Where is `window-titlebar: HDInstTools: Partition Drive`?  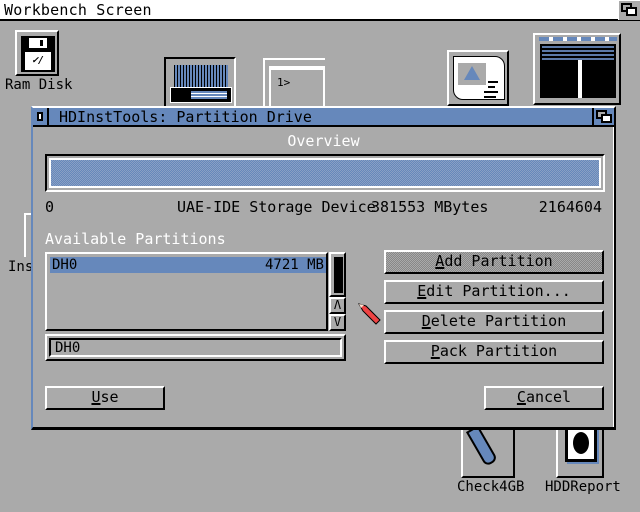 window-titlebar: HDInstTools: Partition Drive is located at coordinates (323, 117).